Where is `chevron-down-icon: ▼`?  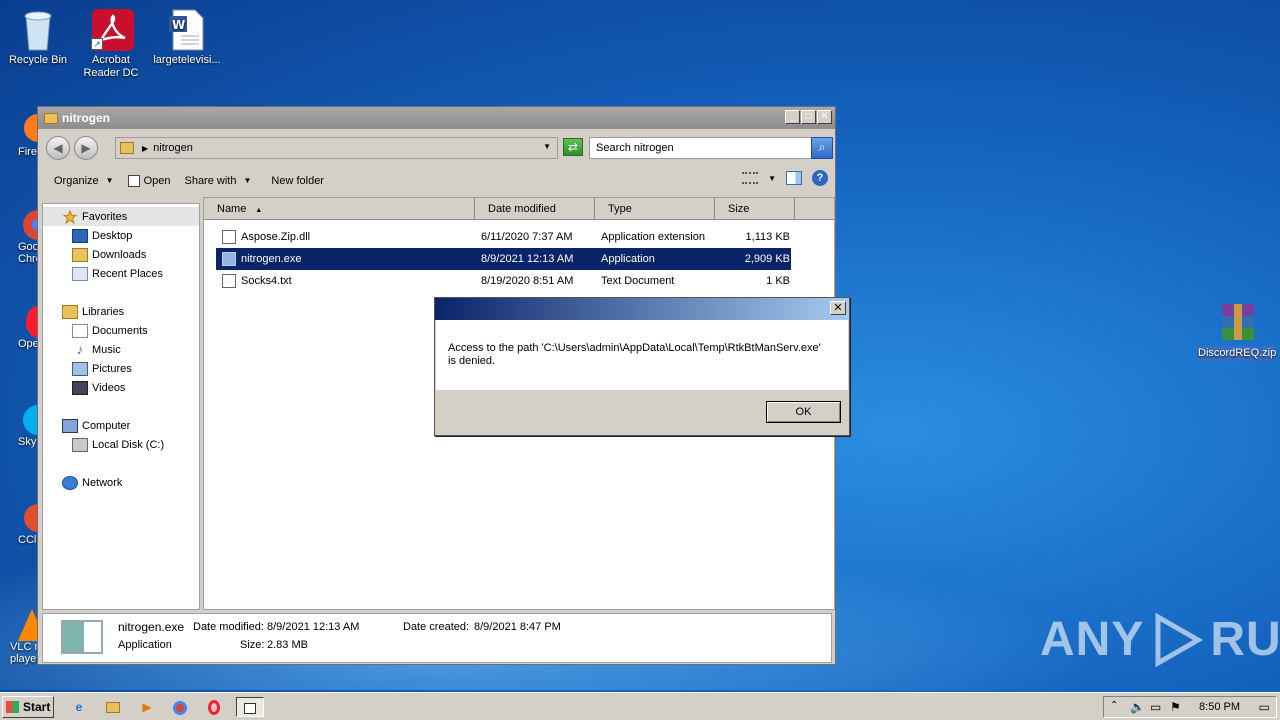 chevron-down-icon: ▼ is located at coordinates (772, 178).